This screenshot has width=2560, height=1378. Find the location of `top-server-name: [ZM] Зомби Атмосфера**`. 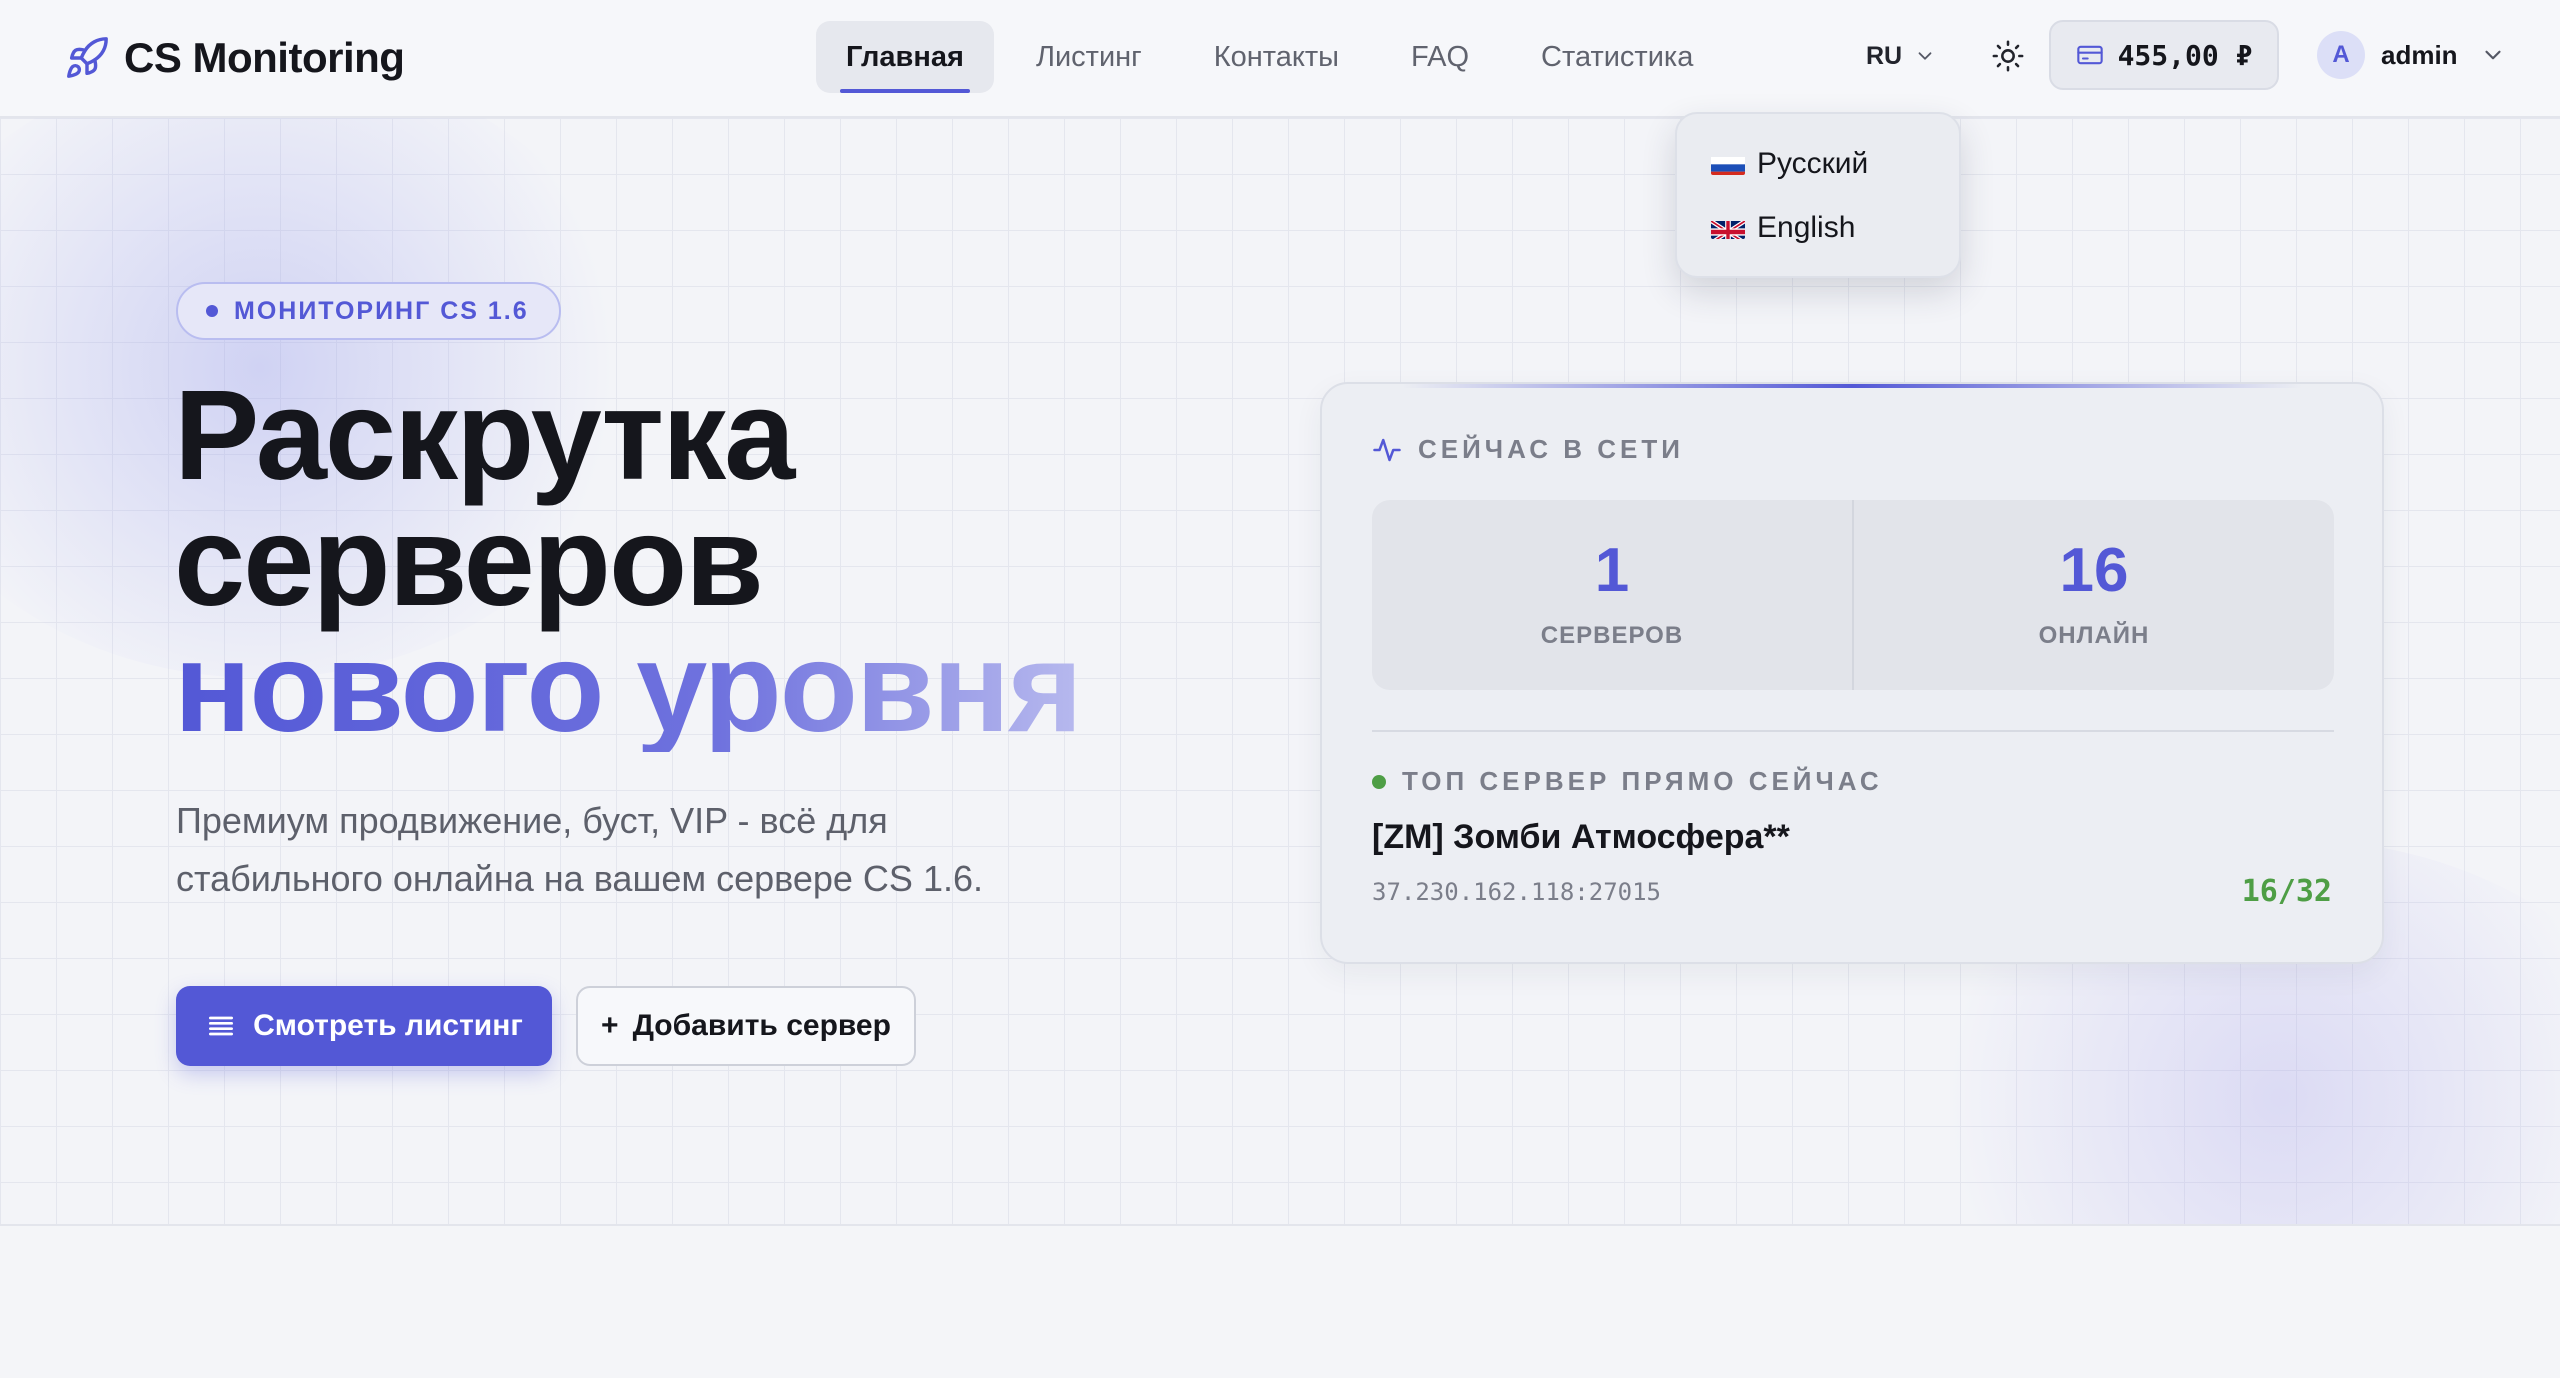

top-server-name: [ZM] Зомби Атмосфера** is located at coordinates (1581, 837).